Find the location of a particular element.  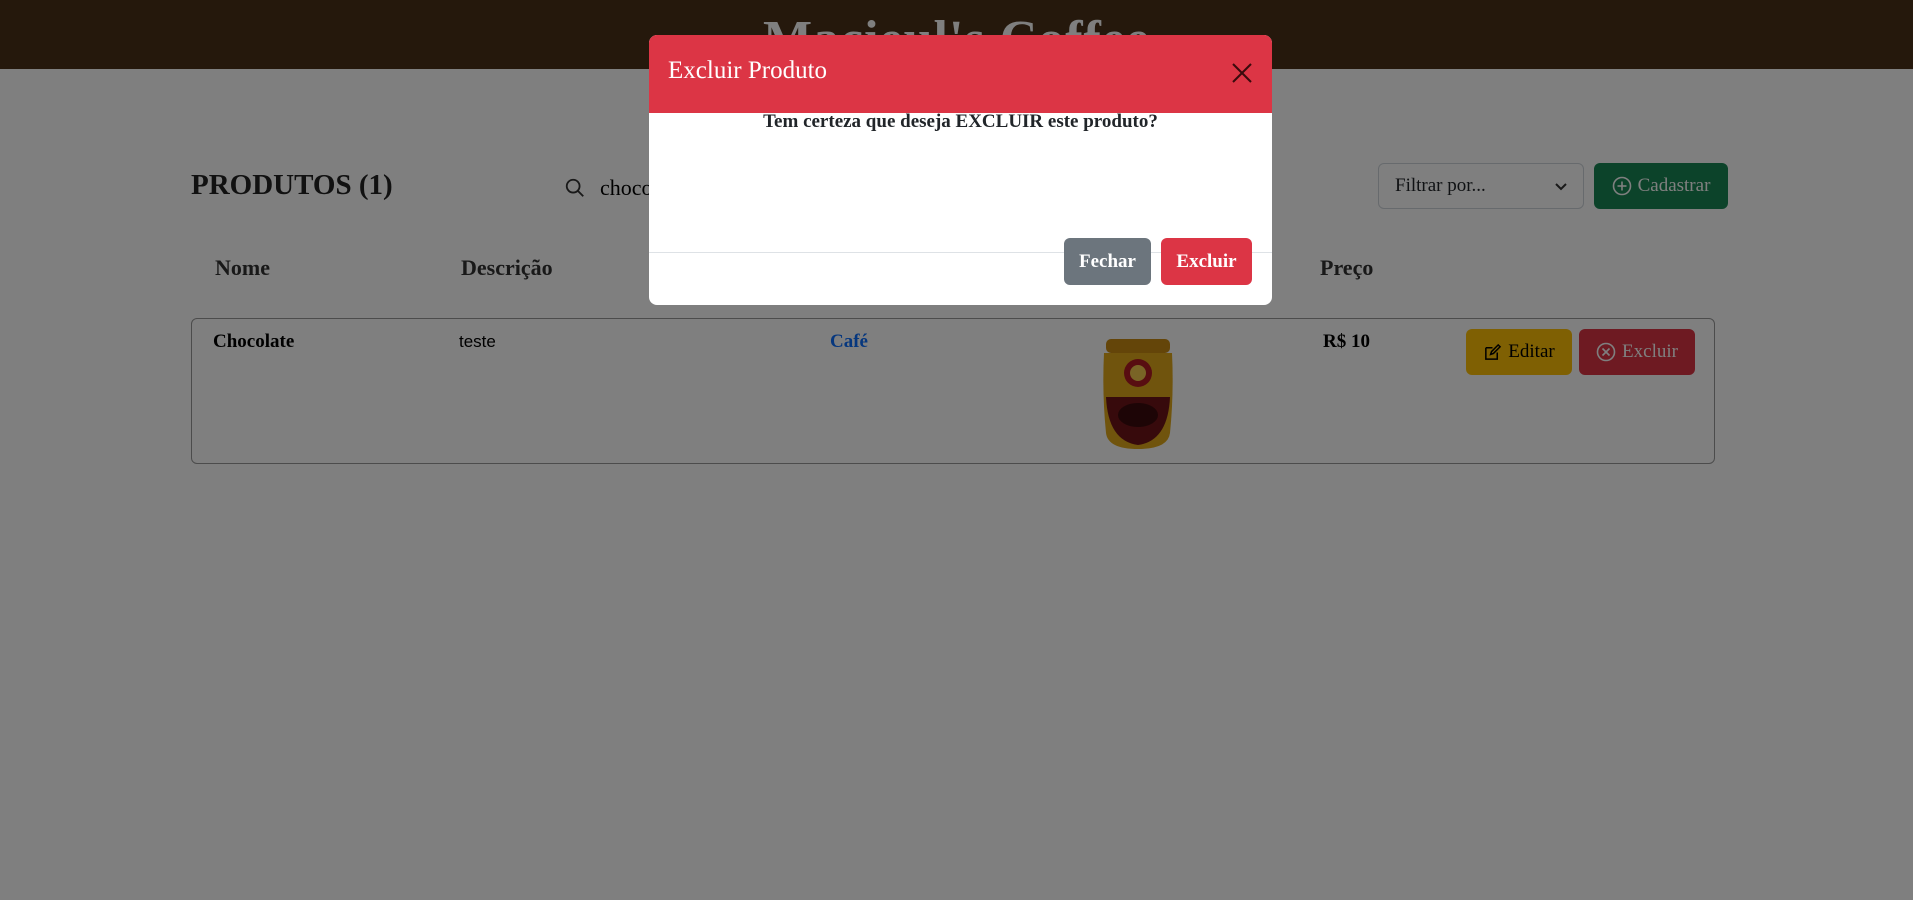

modal-header: Excluir Produto is located at coordinates (960, 74).